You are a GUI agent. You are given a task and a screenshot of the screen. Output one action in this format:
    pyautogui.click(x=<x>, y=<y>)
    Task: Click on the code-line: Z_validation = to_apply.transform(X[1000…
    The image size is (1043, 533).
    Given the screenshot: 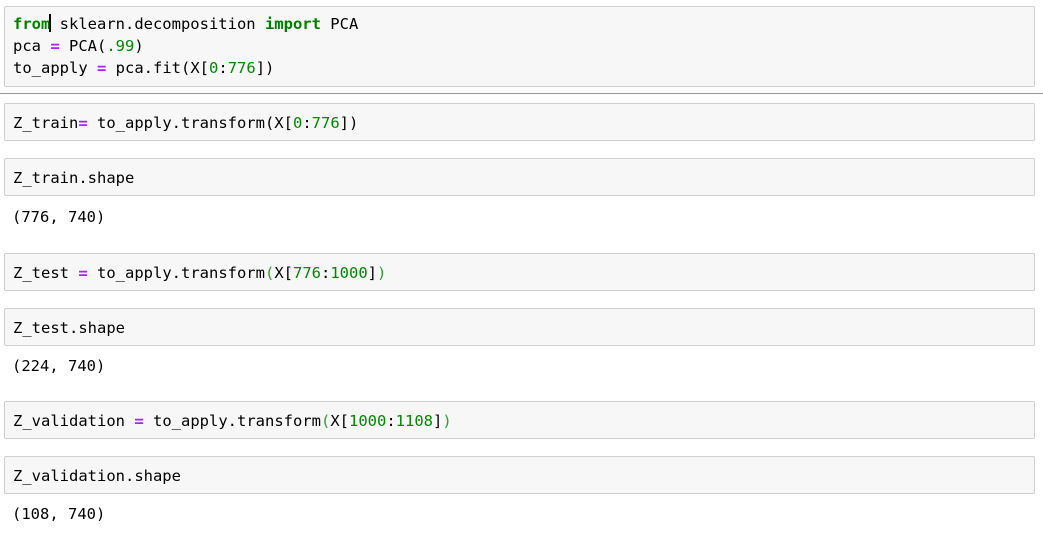 What is the action you would take?
    pyautogui.click(x=232, y=421)
    